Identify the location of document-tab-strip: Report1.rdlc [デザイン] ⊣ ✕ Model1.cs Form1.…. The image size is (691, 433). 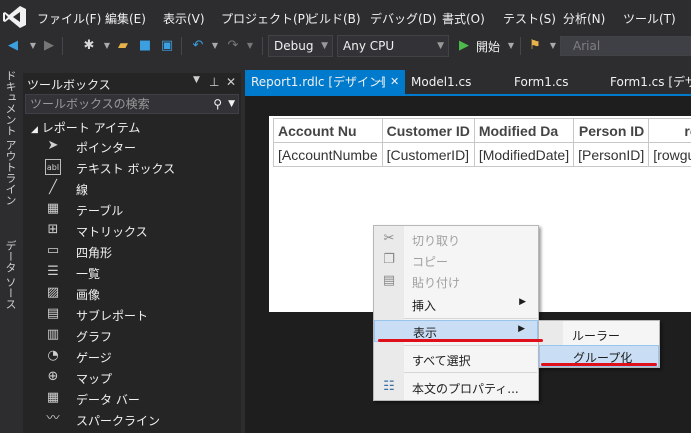
(468, 82).